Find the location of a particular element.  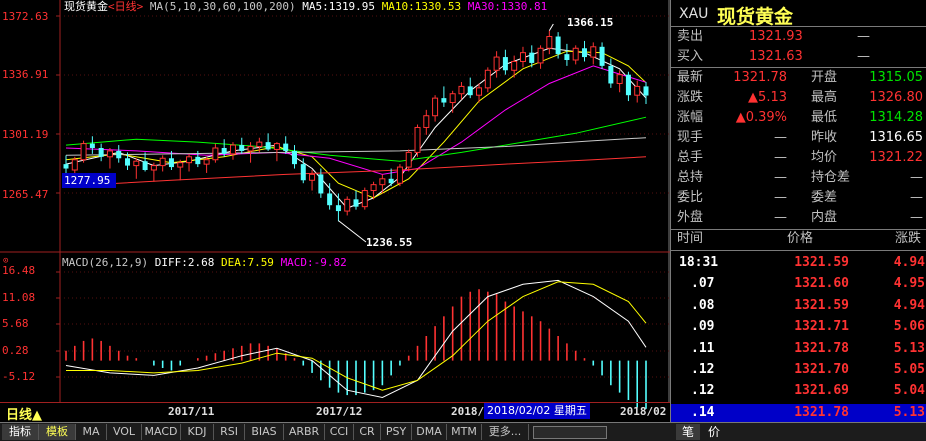

tick-change: 5.06 is located at coordinates (909, 327).